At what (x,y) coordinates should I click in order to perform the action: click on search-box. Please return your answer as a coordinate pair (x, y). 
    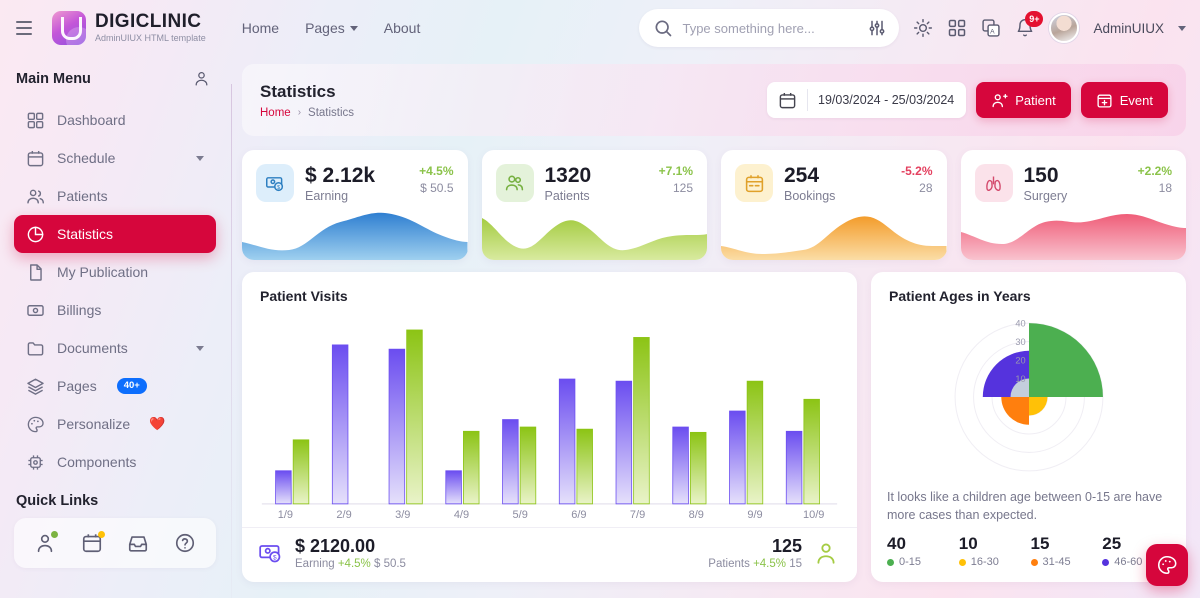
    Looking at the image, I should click on (769, 28).